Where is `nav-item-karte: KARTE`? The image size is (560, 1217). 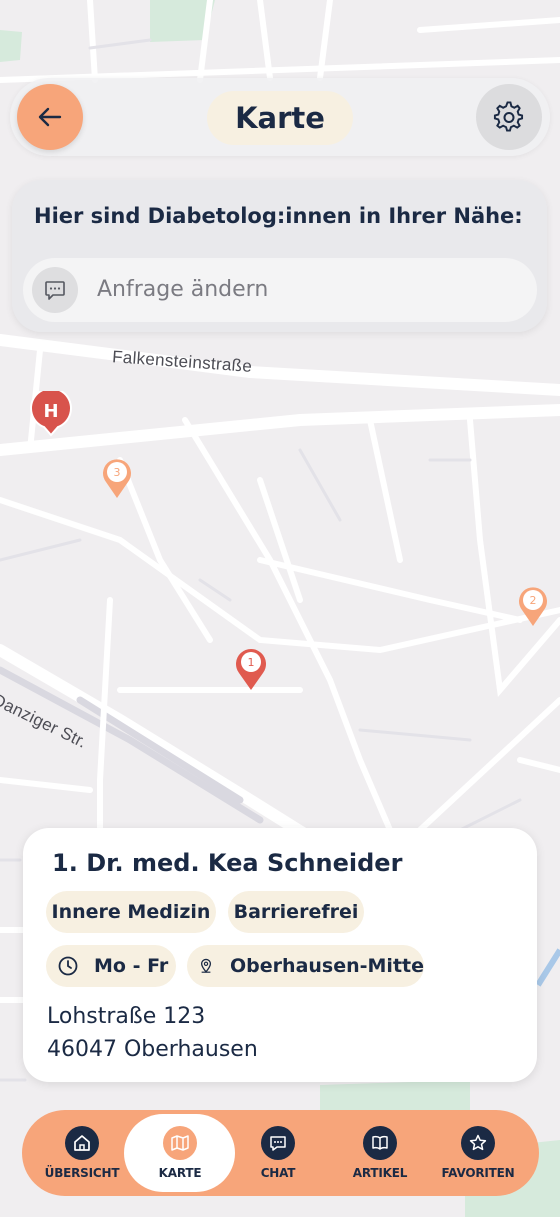 nav-item-karte: KARTE is located at coordinates (180, 1153).